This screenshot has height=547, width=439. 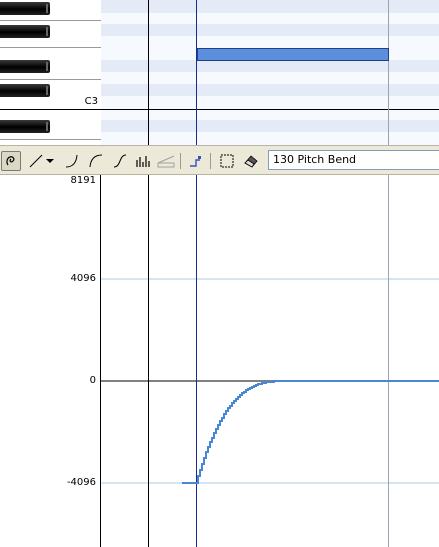 What do you see at coordinates (81, 482) in the screenshot?
I see `axis-label-neg4096: -4096` at bounding box center [81, 482].